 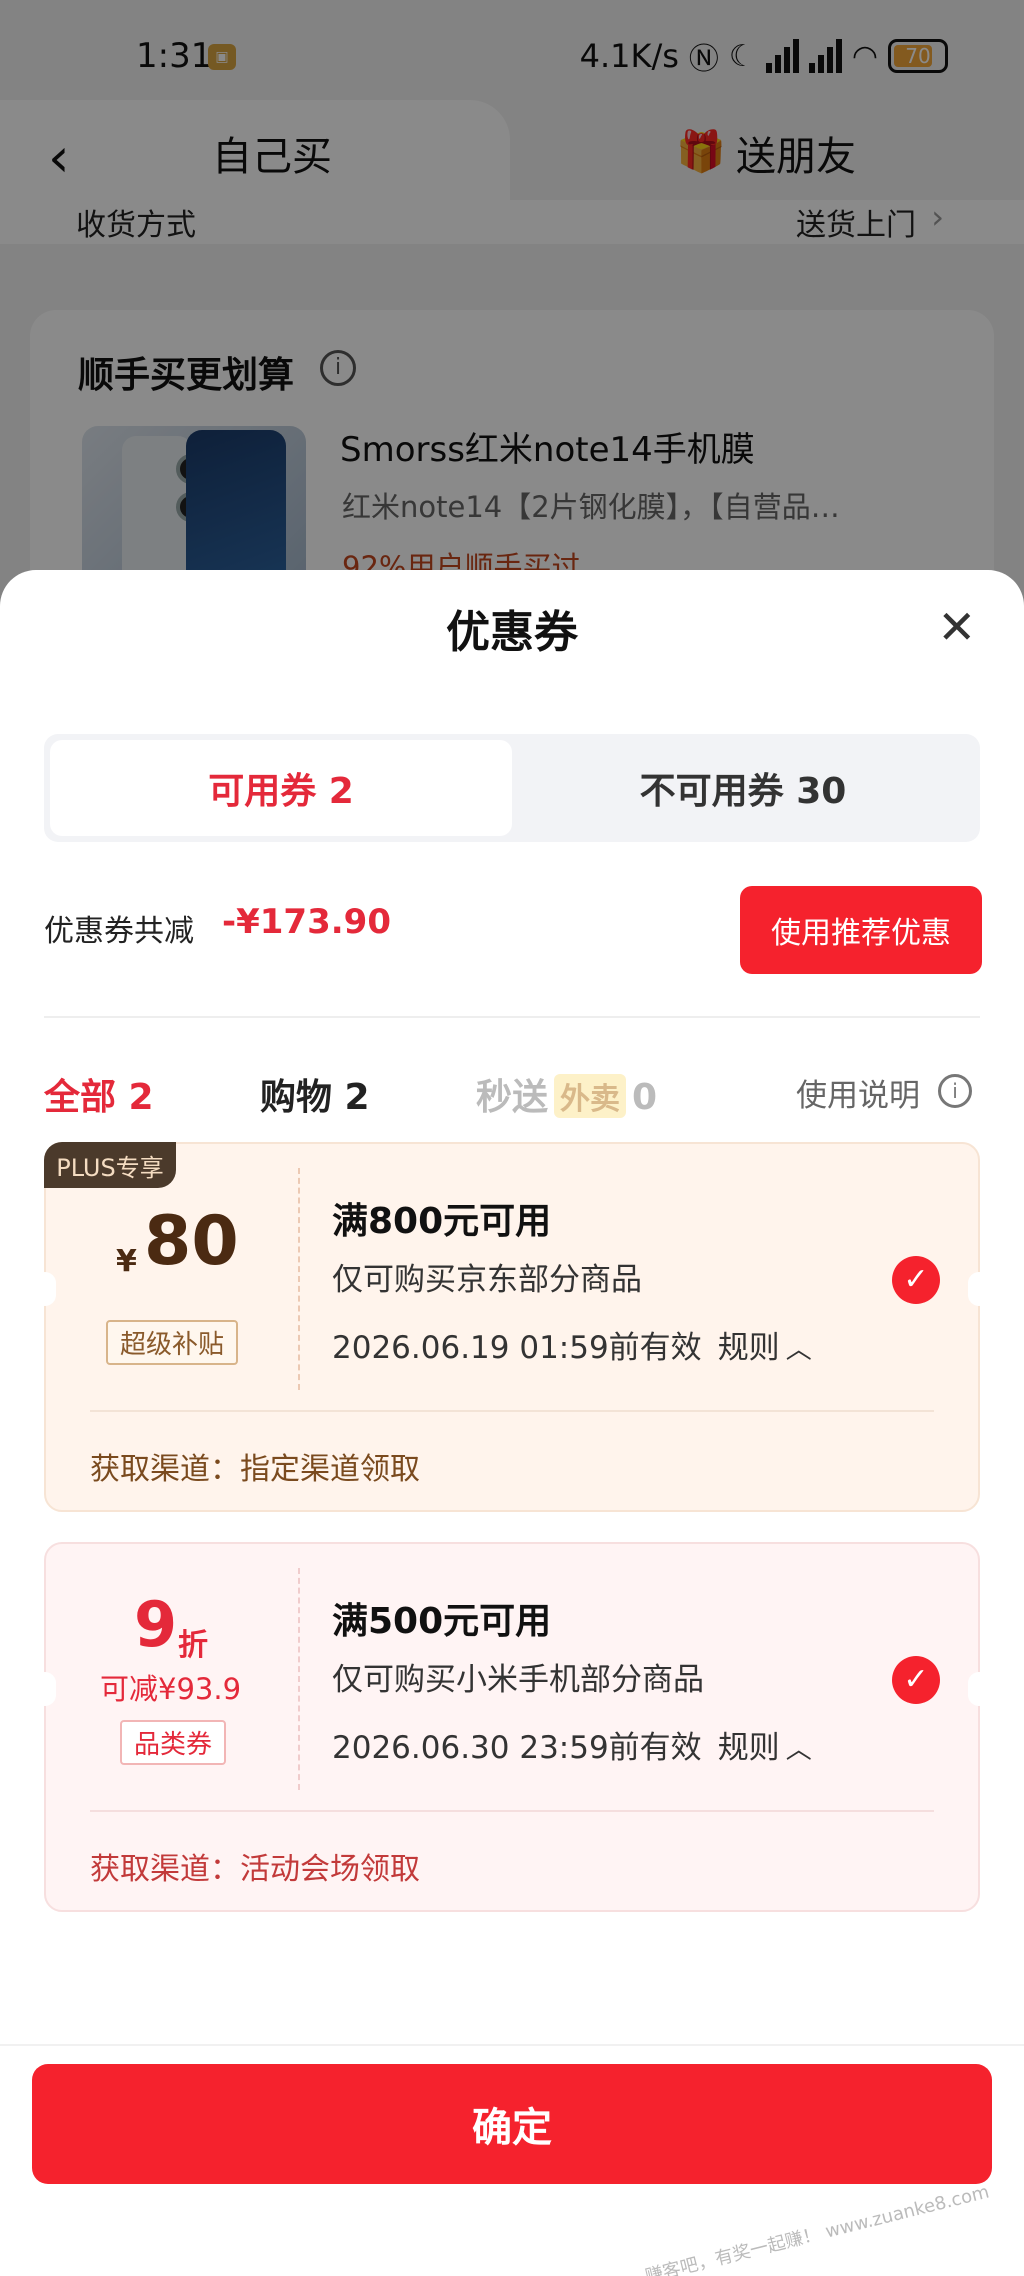 I want to click on usage-instructions-link: 使用说明, so click(x=858, y=1092).